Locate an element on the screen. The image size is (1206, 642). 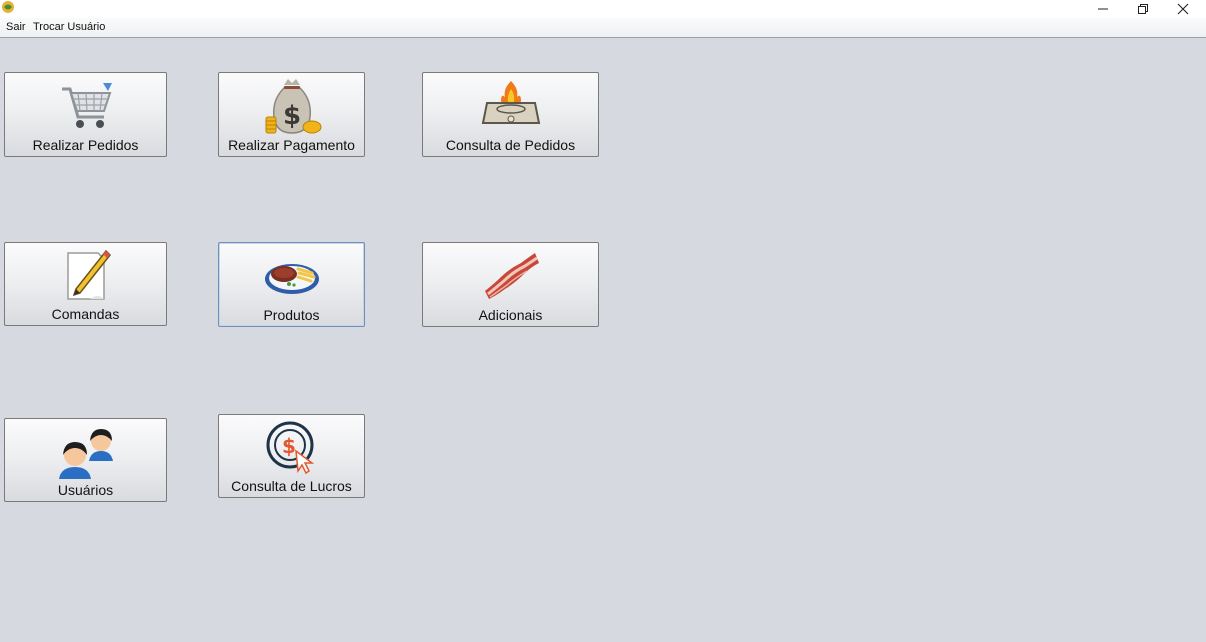
usuarios-button: Usuários is located at coordinates (85, 460).